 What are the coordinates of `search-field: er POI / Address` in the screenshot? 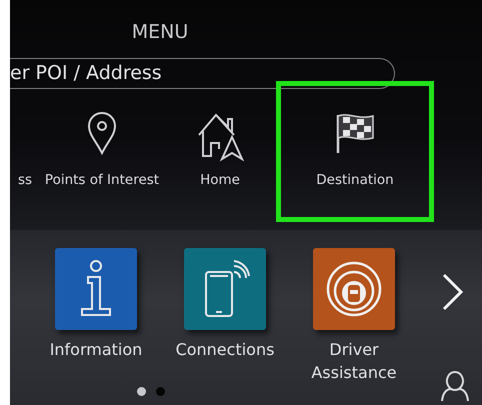 It's located at (202, 73).